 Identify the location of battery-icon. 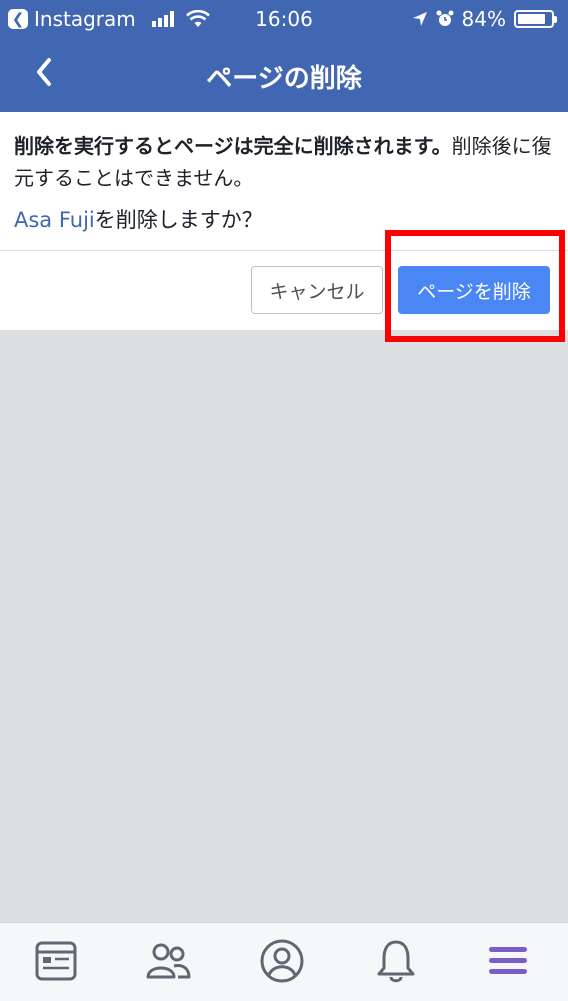
(535, 19).